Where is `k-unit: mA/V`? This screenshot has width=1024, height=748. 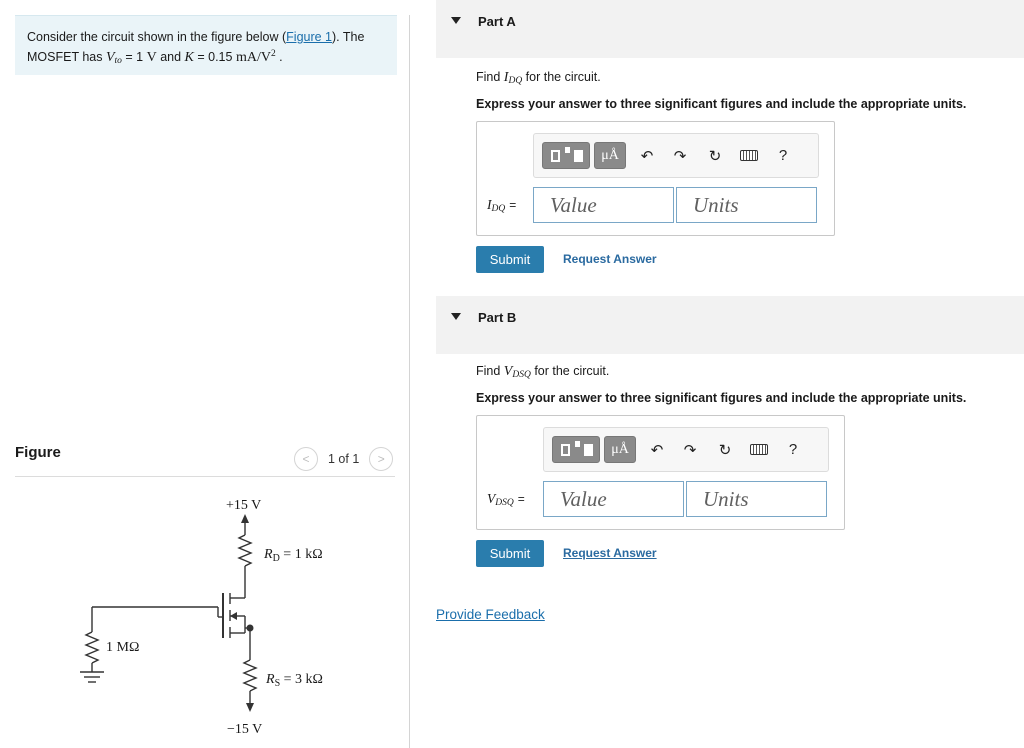 k-unit: mA/V is located at coordinates (253, 57).